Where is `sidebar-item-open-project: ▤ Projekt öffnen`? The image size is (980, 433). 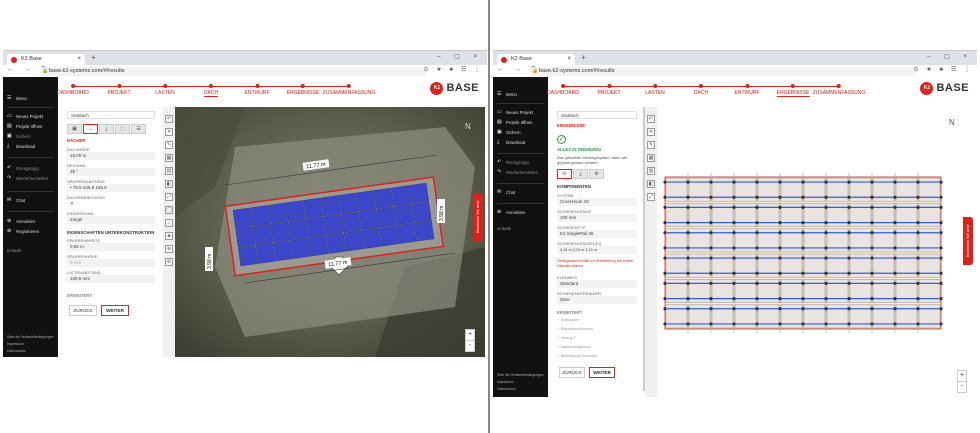
sidebar-item-open-project: ▤ Projekt öffnen is located at coordinates (24, 126).